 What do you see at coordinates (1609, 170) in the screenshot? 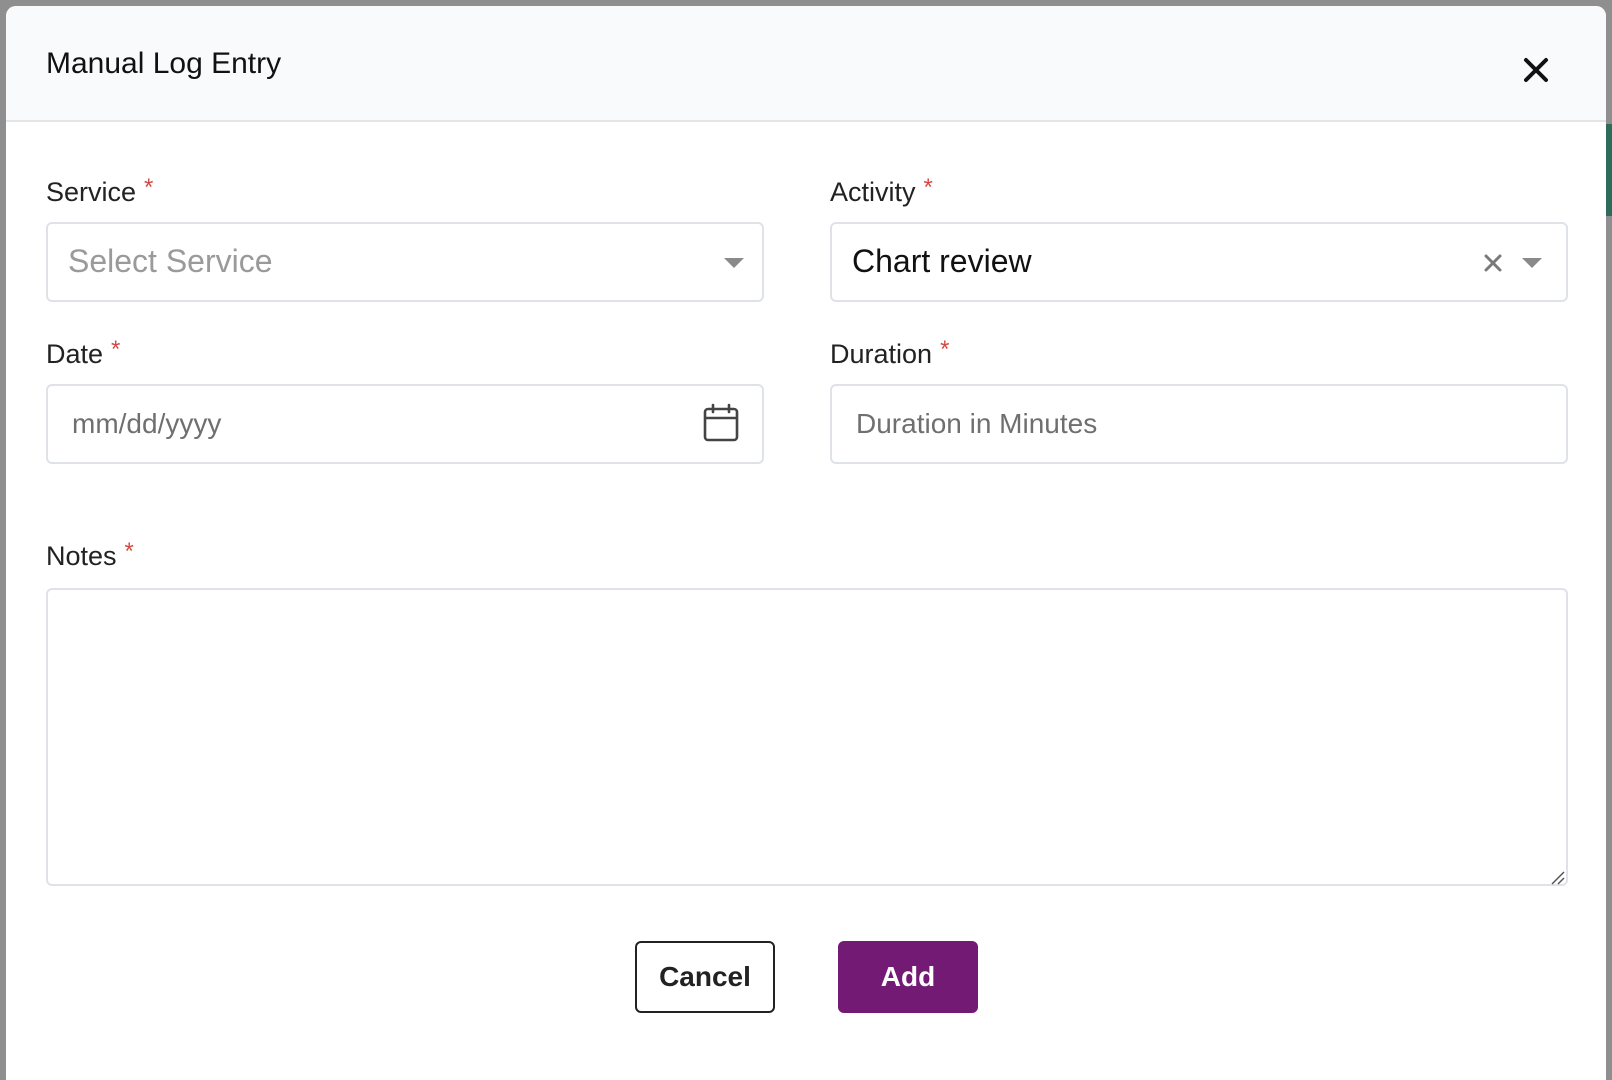
I see `backdrop-accent` at bounding box center [1609, 170].